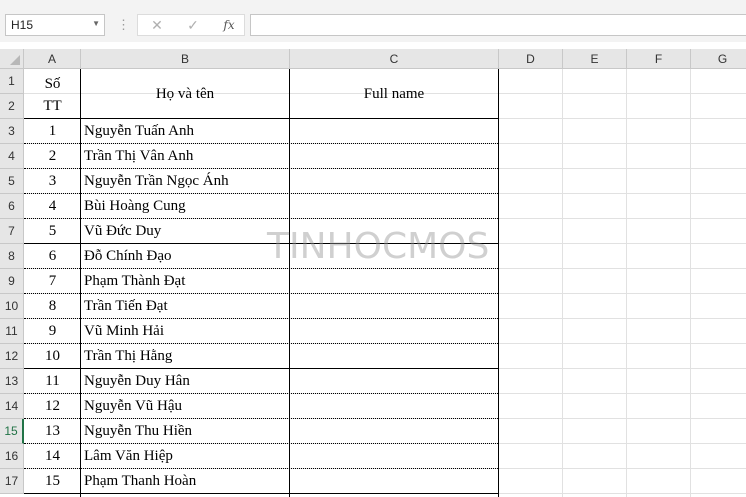  What do you see at coordinates (52, 131) in the screenshot?
I see `cell-stt: 1` at bounding box center [52, 131].